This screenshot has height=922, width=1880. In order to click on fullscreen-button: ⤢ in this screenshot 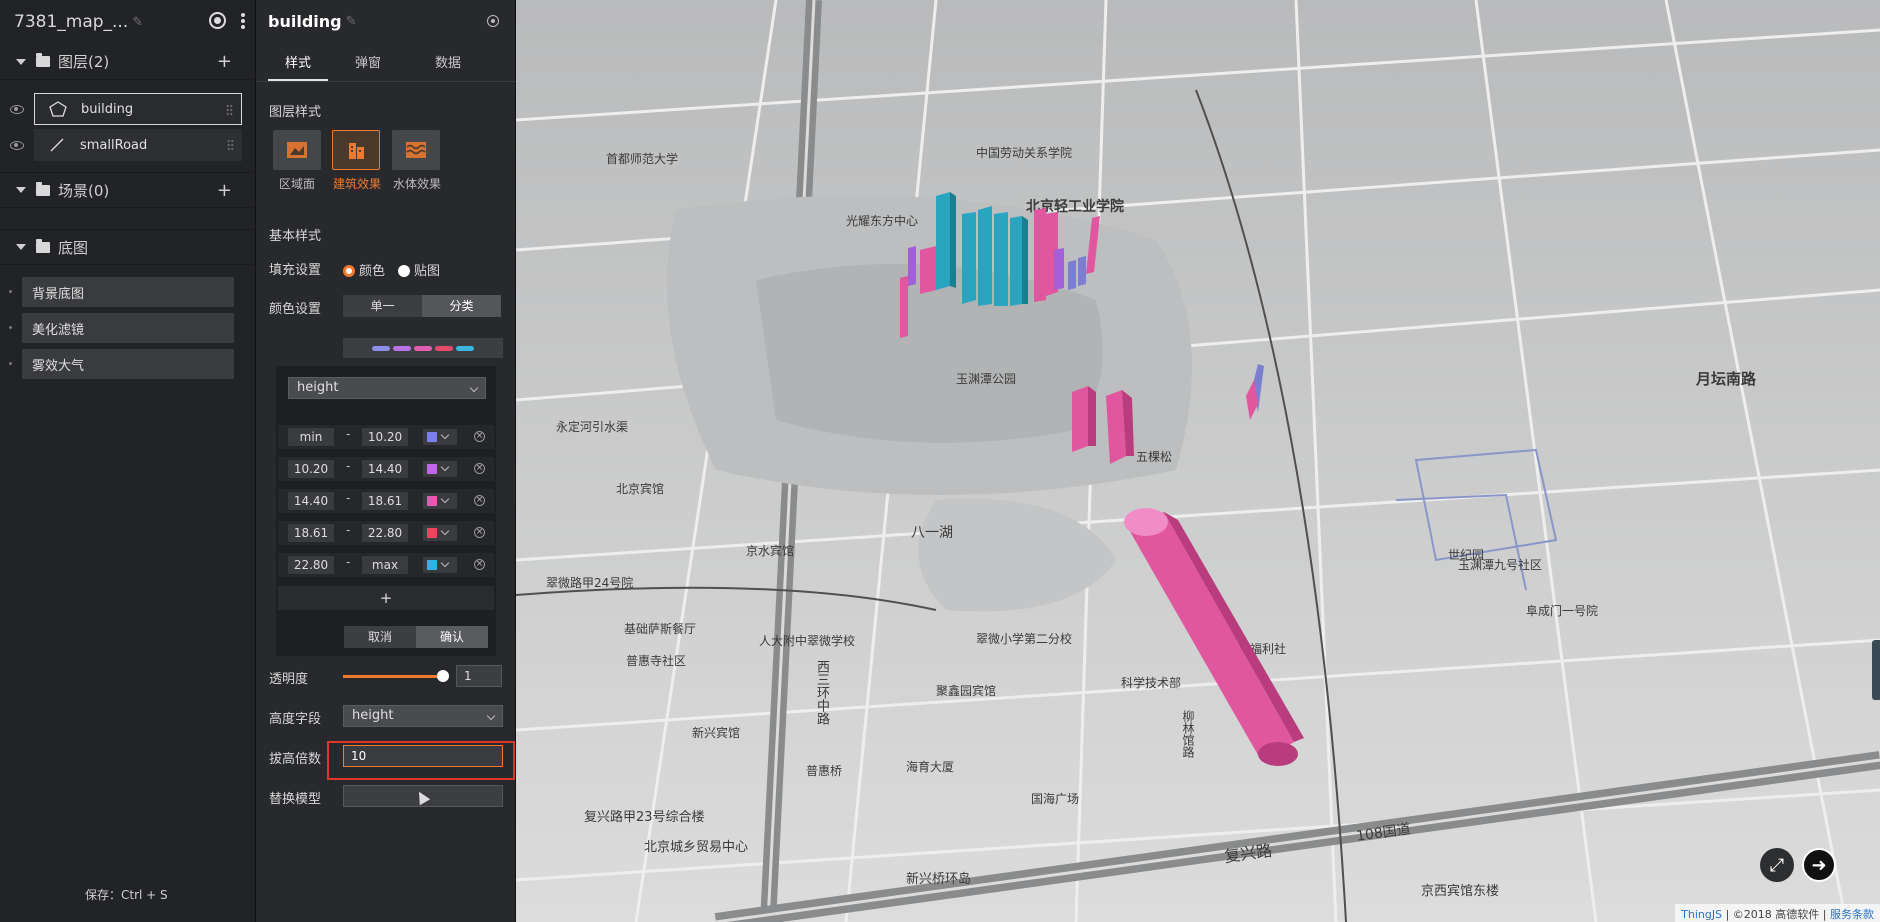, I will do `click(1777, 865)`.